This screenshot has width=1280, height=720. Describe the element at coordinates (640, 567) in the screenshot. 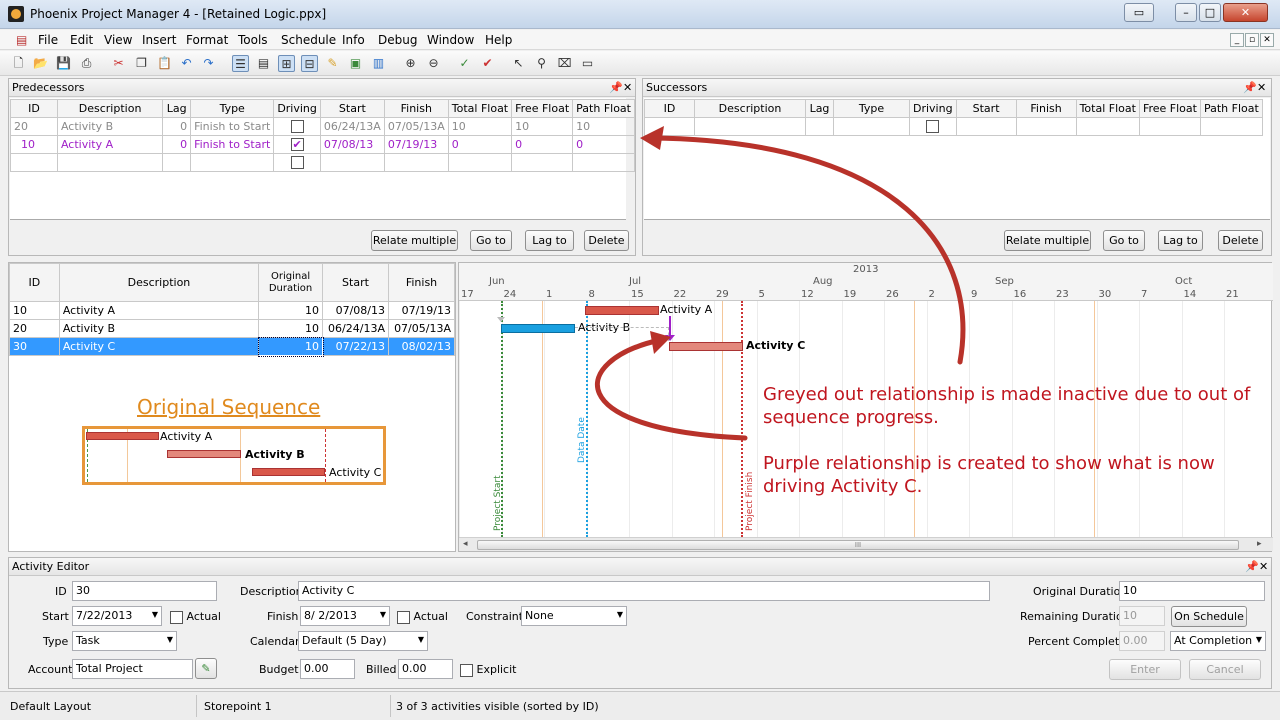

I see `activity-editor-title: Activity Editor` at that location.